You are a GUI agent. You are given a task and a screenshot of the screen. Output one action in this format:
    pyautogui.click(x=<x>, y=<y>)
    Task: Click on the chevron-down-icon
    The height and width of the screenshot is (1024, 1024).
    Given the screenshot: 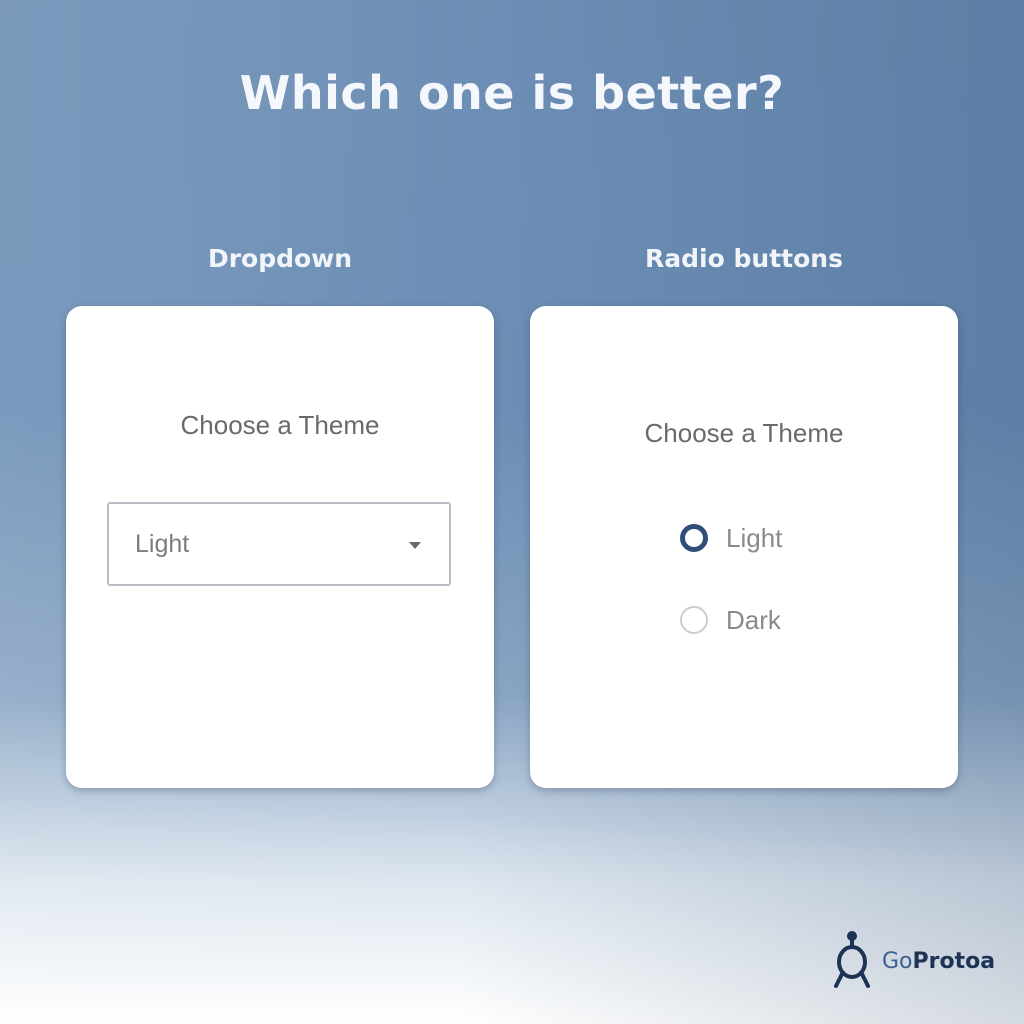 What is the action you would take?
    pyautogui.click(x=415, y=545)
    